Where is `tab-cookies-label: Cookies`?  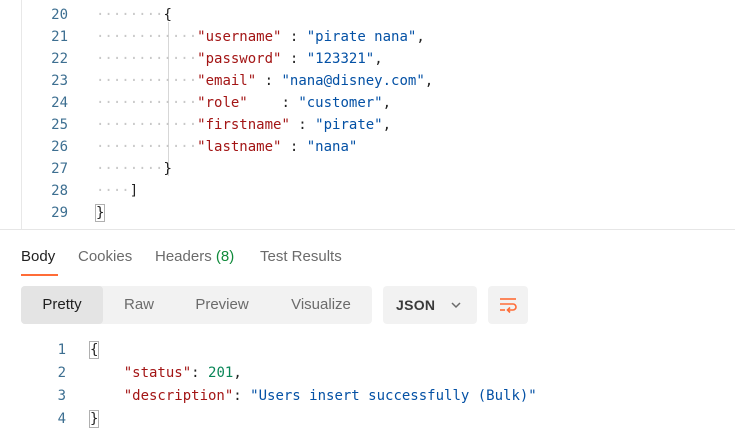 tab-cookies-label: Cookies is located at coordinates (105, 256).